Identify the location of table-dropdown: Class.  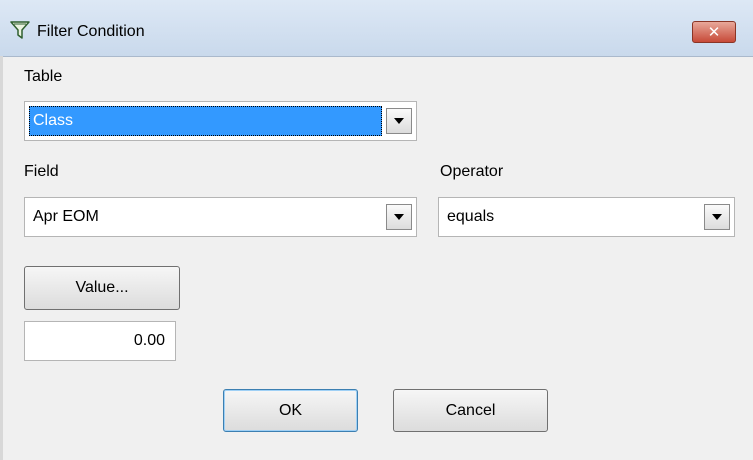
(220, 121).